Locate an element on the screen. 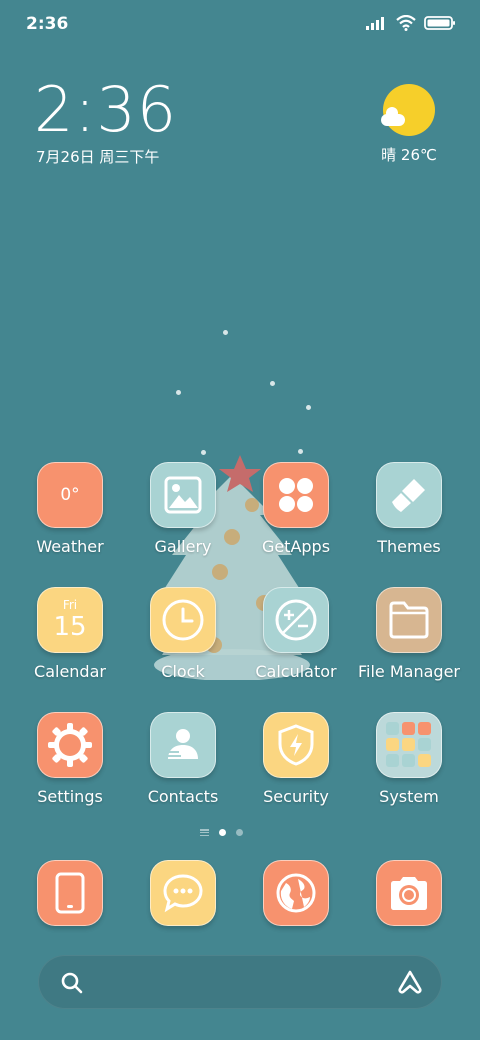 The height and width of the screenshot is (1040, 480). app-clock: Clock is located at coordinates (183, 634).